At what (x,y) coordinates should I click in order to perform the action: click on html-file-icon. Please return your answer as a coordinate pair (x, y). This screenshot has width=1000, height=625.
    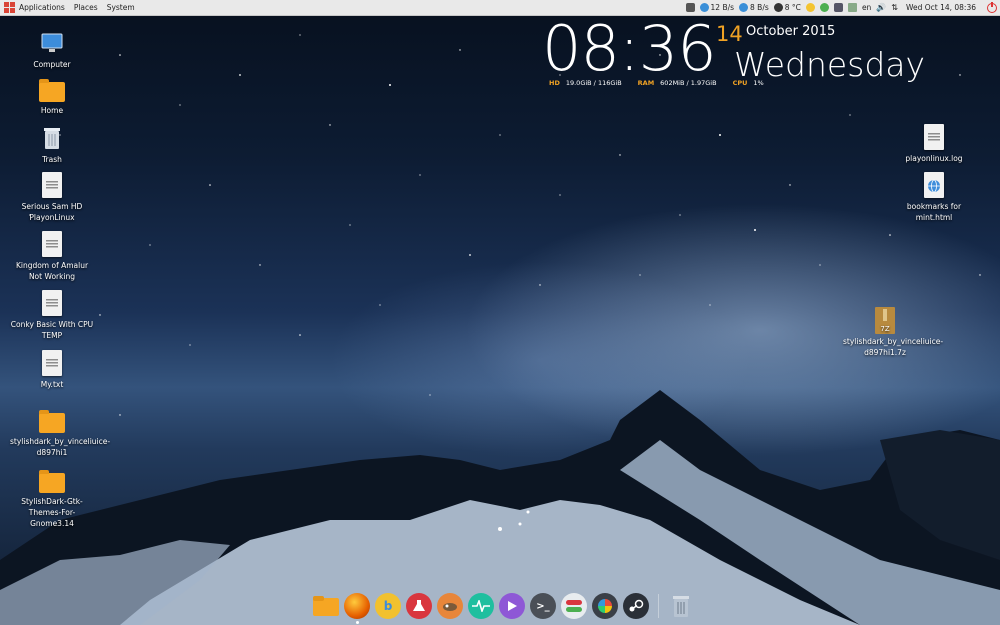
    Looking at the image, I should click on (934, 185).